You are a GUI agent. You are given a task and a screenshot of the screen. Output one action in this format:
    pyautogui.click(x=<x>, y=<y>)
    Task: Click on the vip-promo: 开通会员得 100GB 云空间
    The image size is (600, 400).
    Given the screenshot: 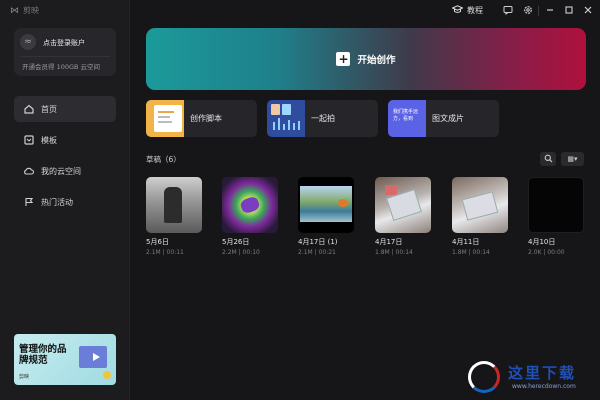 What is the action you would take?
    pyautogui.click(x=61, y=66)
    